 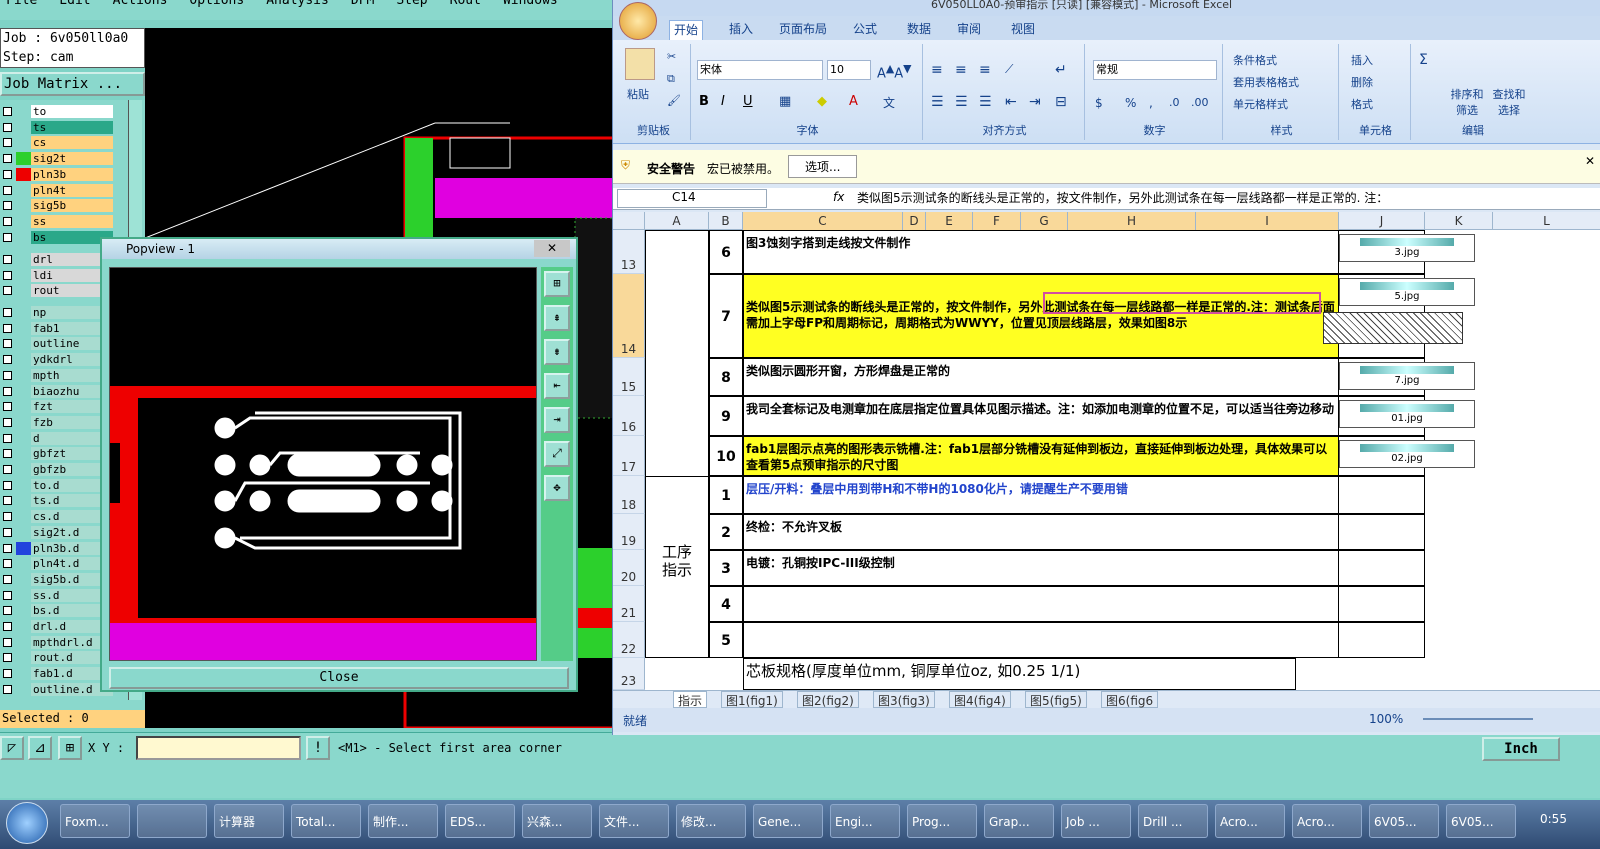 I want to click on row-header: 13, so click(x=629, y=252).